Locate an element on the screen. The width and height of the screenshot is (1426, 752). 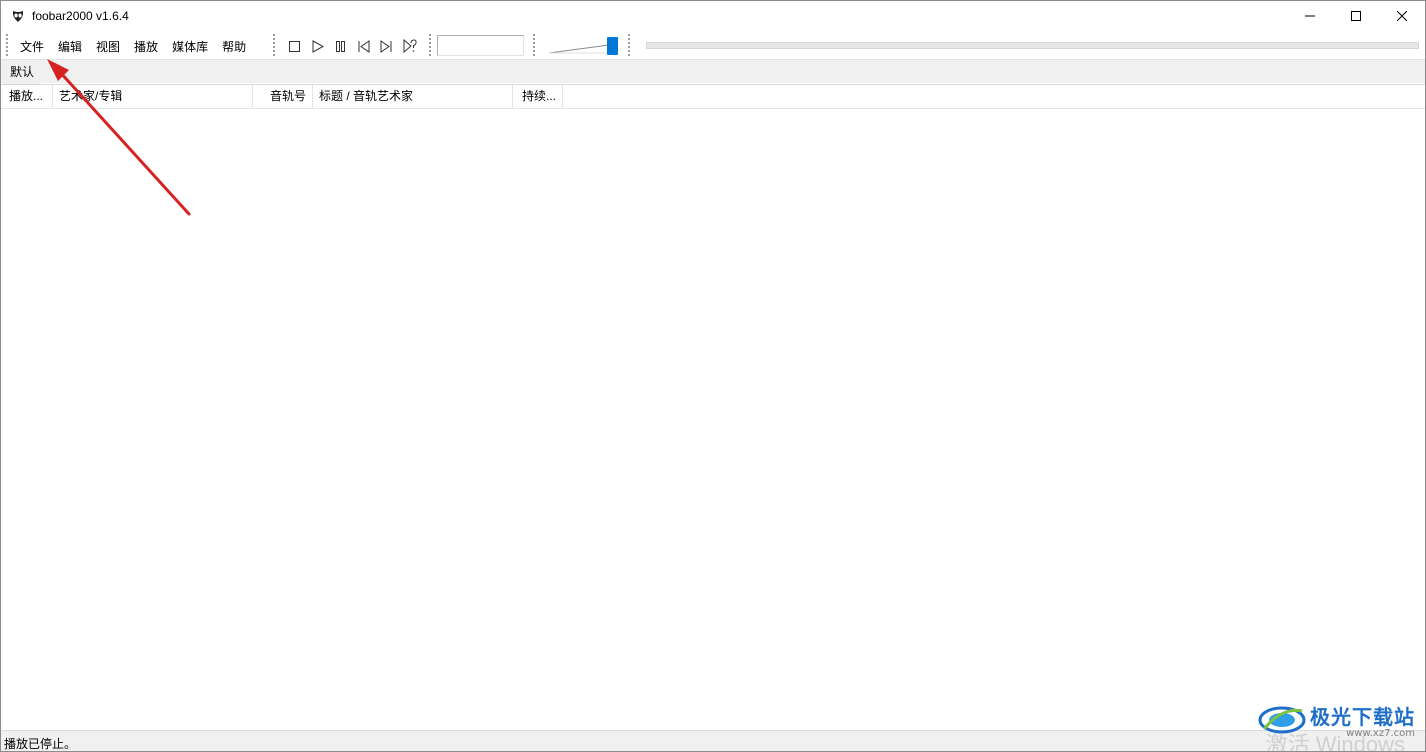
volume-toolbar-grip is located at coordinates (534, 45).